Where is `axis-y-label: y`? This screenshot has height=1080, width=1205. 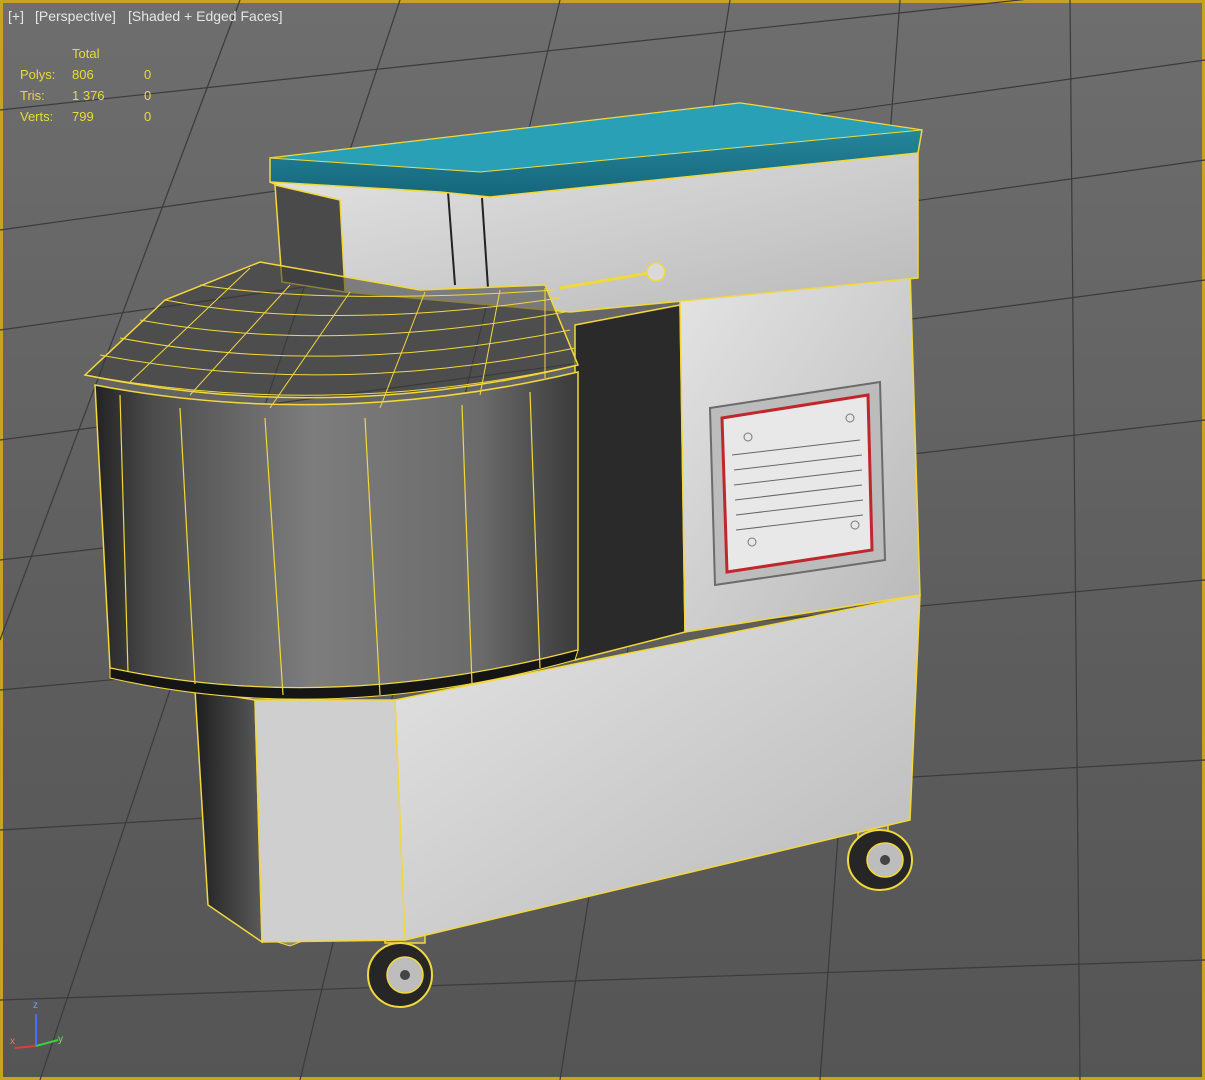 axis-y-label: y is located at coordinates (60, 1039).